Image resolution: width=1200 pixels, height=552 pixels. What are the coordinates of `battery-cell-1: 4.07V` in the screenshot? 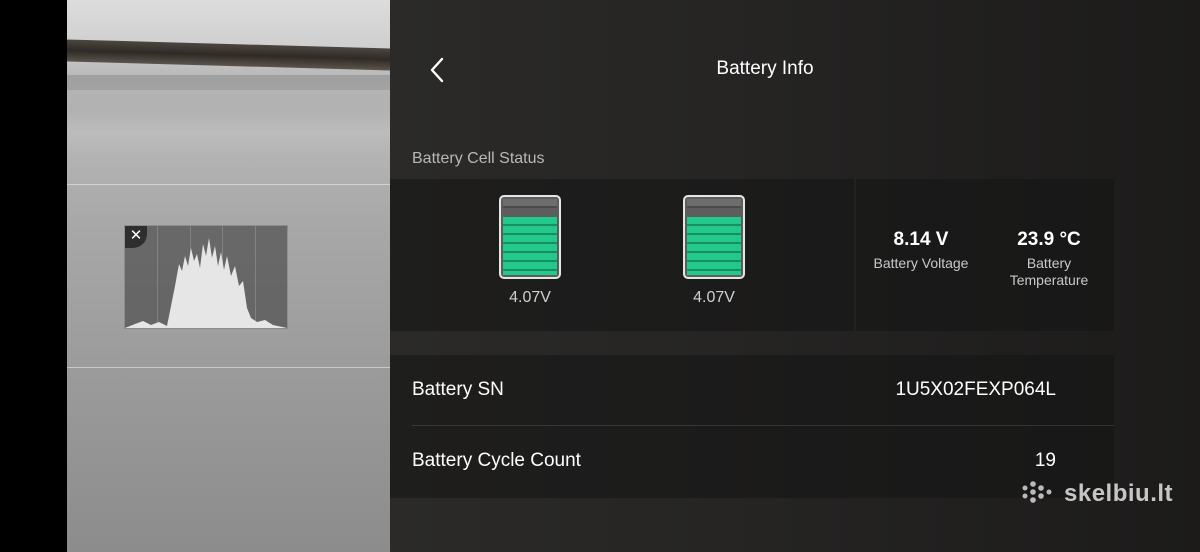 It's located at (530, 251).